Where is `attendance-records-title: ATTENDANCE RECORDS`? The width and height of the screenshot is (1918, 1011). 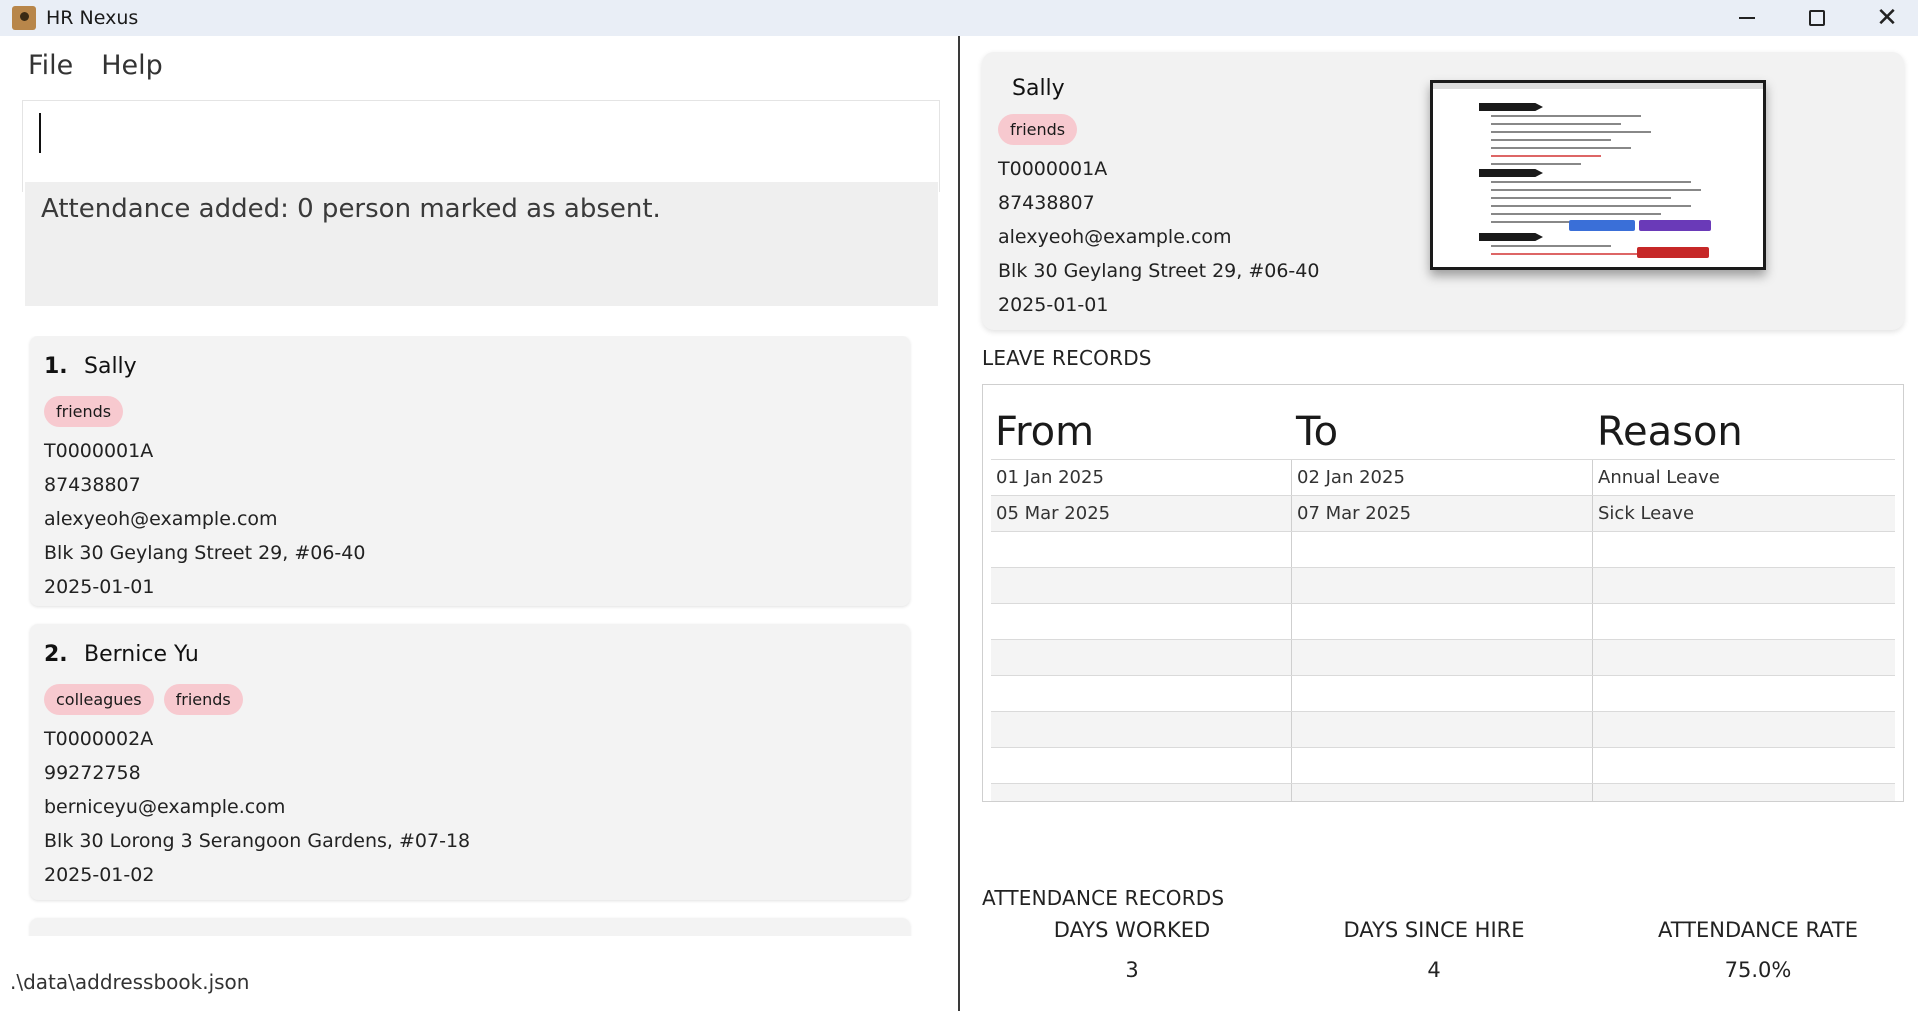 attendance-records-title: ATTENDANCE RECORDS is located at coordinates (1103, 898).